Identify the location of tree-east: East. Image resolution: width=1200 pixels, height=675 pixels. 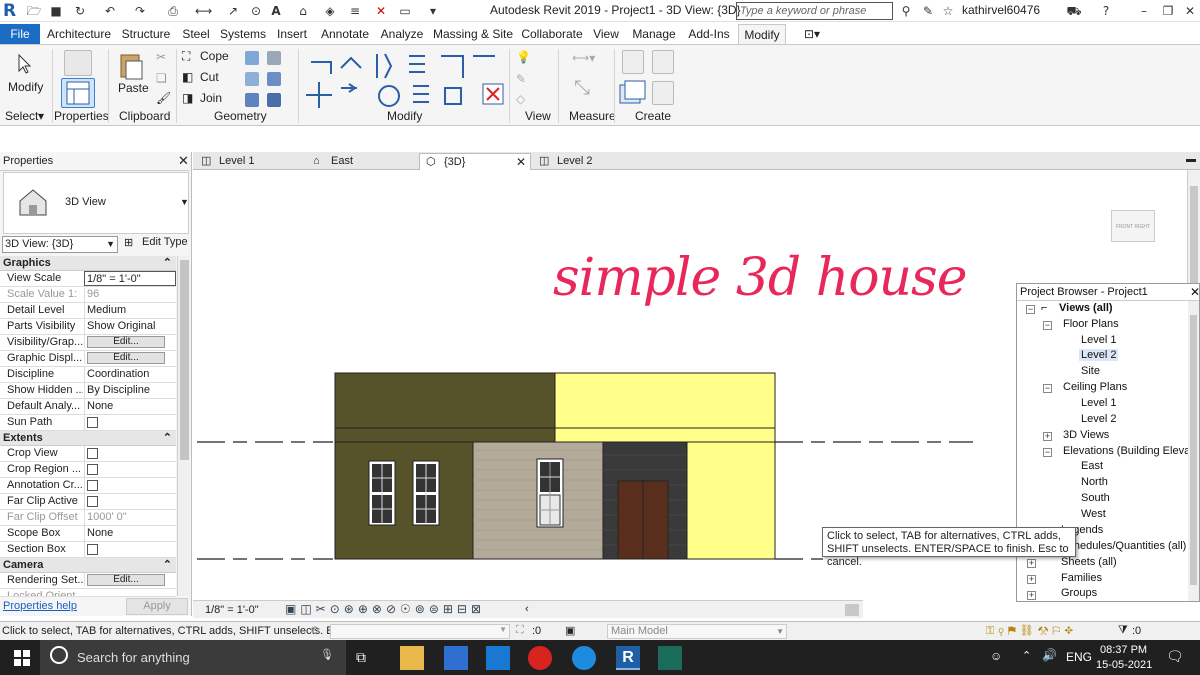
(1092, 466).